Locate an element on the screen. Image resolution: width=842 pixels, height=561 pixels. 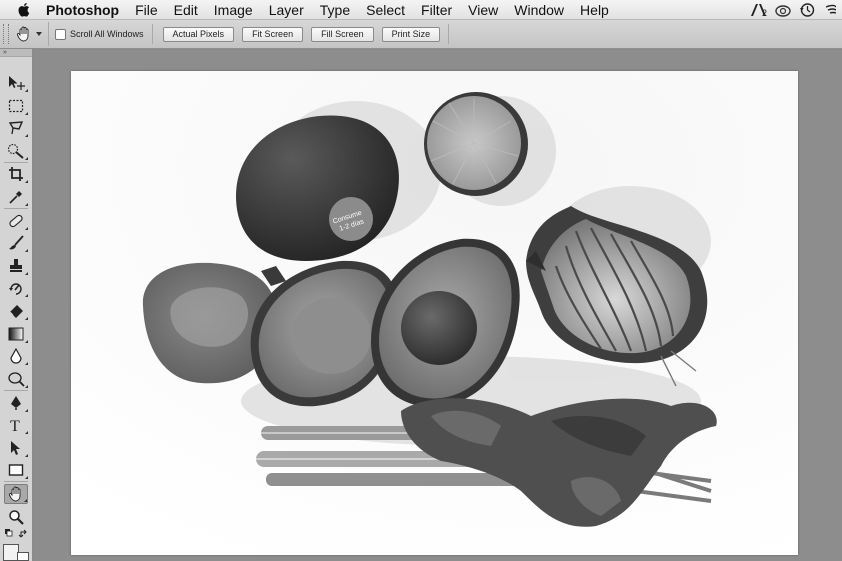
stamp-icon is located at coordinates (16, 265).